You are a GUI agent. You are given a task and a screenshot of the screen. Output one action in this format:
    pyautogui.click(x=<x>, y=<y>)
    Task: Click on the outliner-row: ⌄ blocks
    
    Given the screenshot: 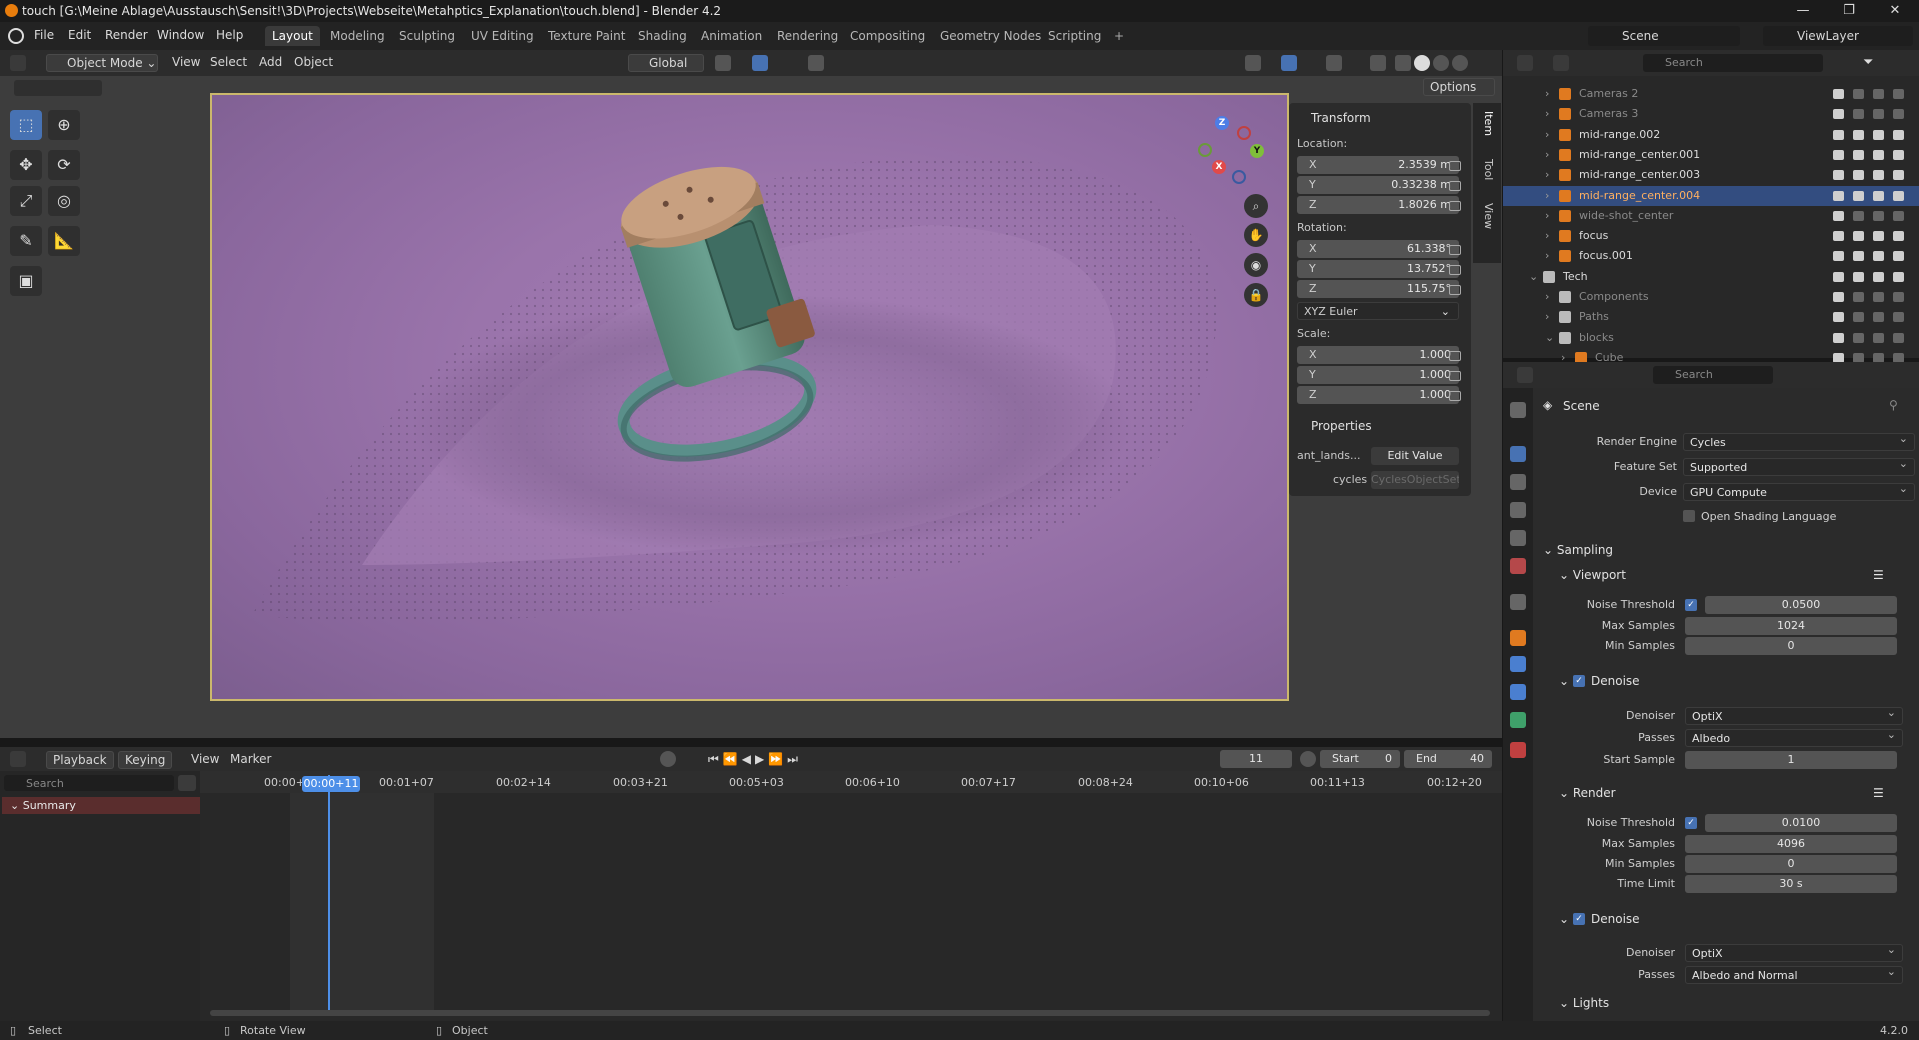 What is the action you would take?
    pyautogui.click(x=1711, y=338)
    